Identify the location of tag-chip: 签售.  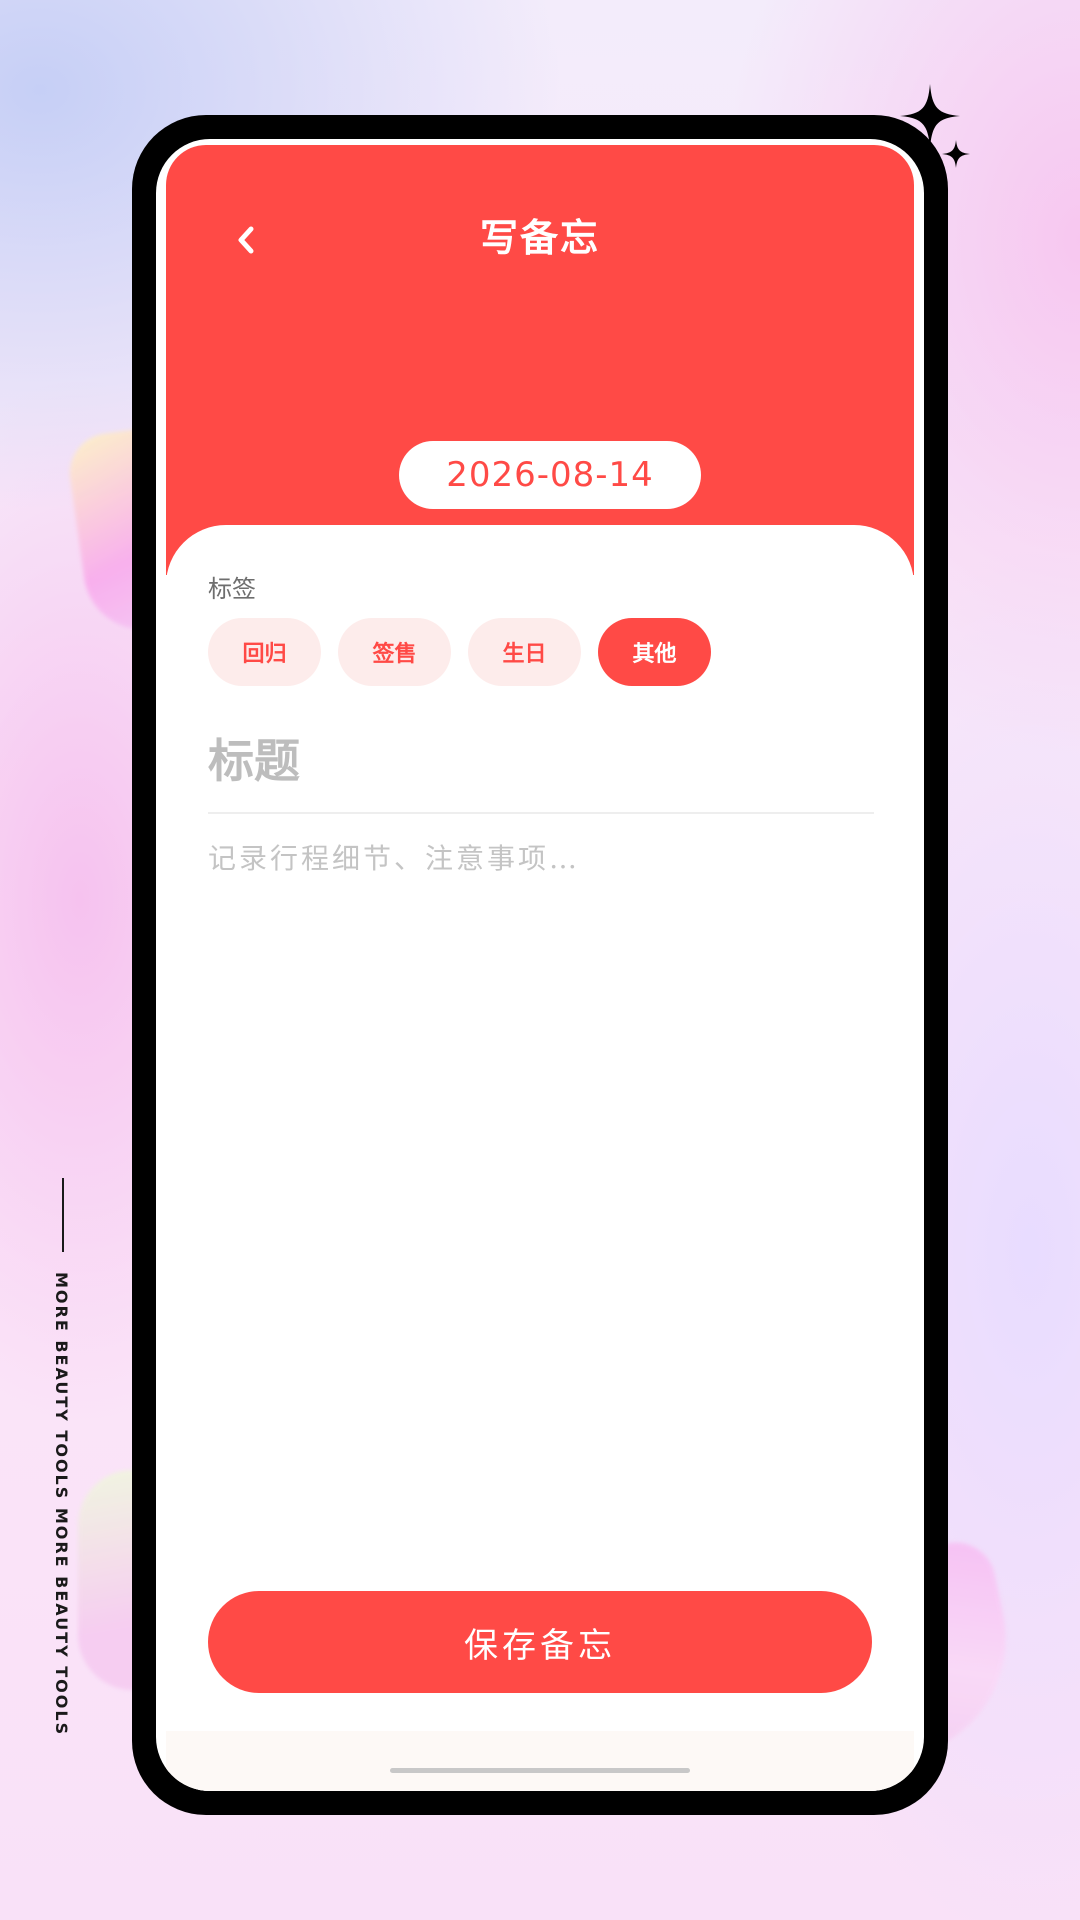
(394, 652).